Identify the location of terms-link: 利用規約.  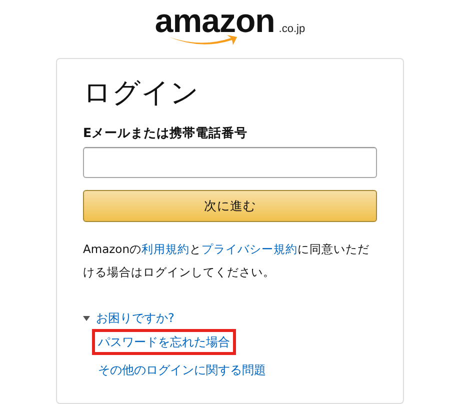
(165, 249).